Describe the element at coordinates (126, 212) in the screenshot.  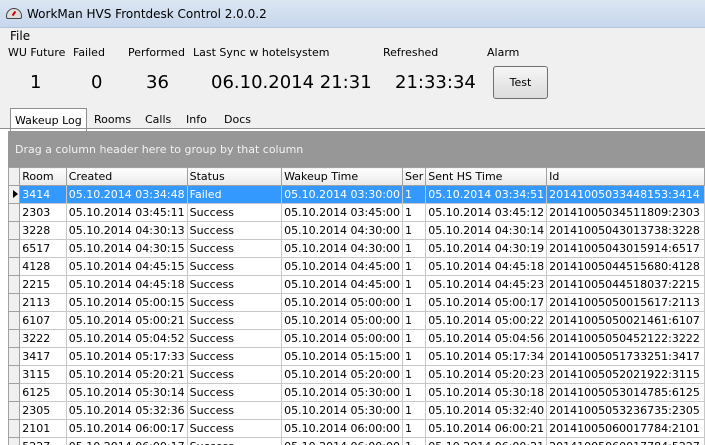
I see `cell-created: 05.10.2014 03:45:11` at that location.